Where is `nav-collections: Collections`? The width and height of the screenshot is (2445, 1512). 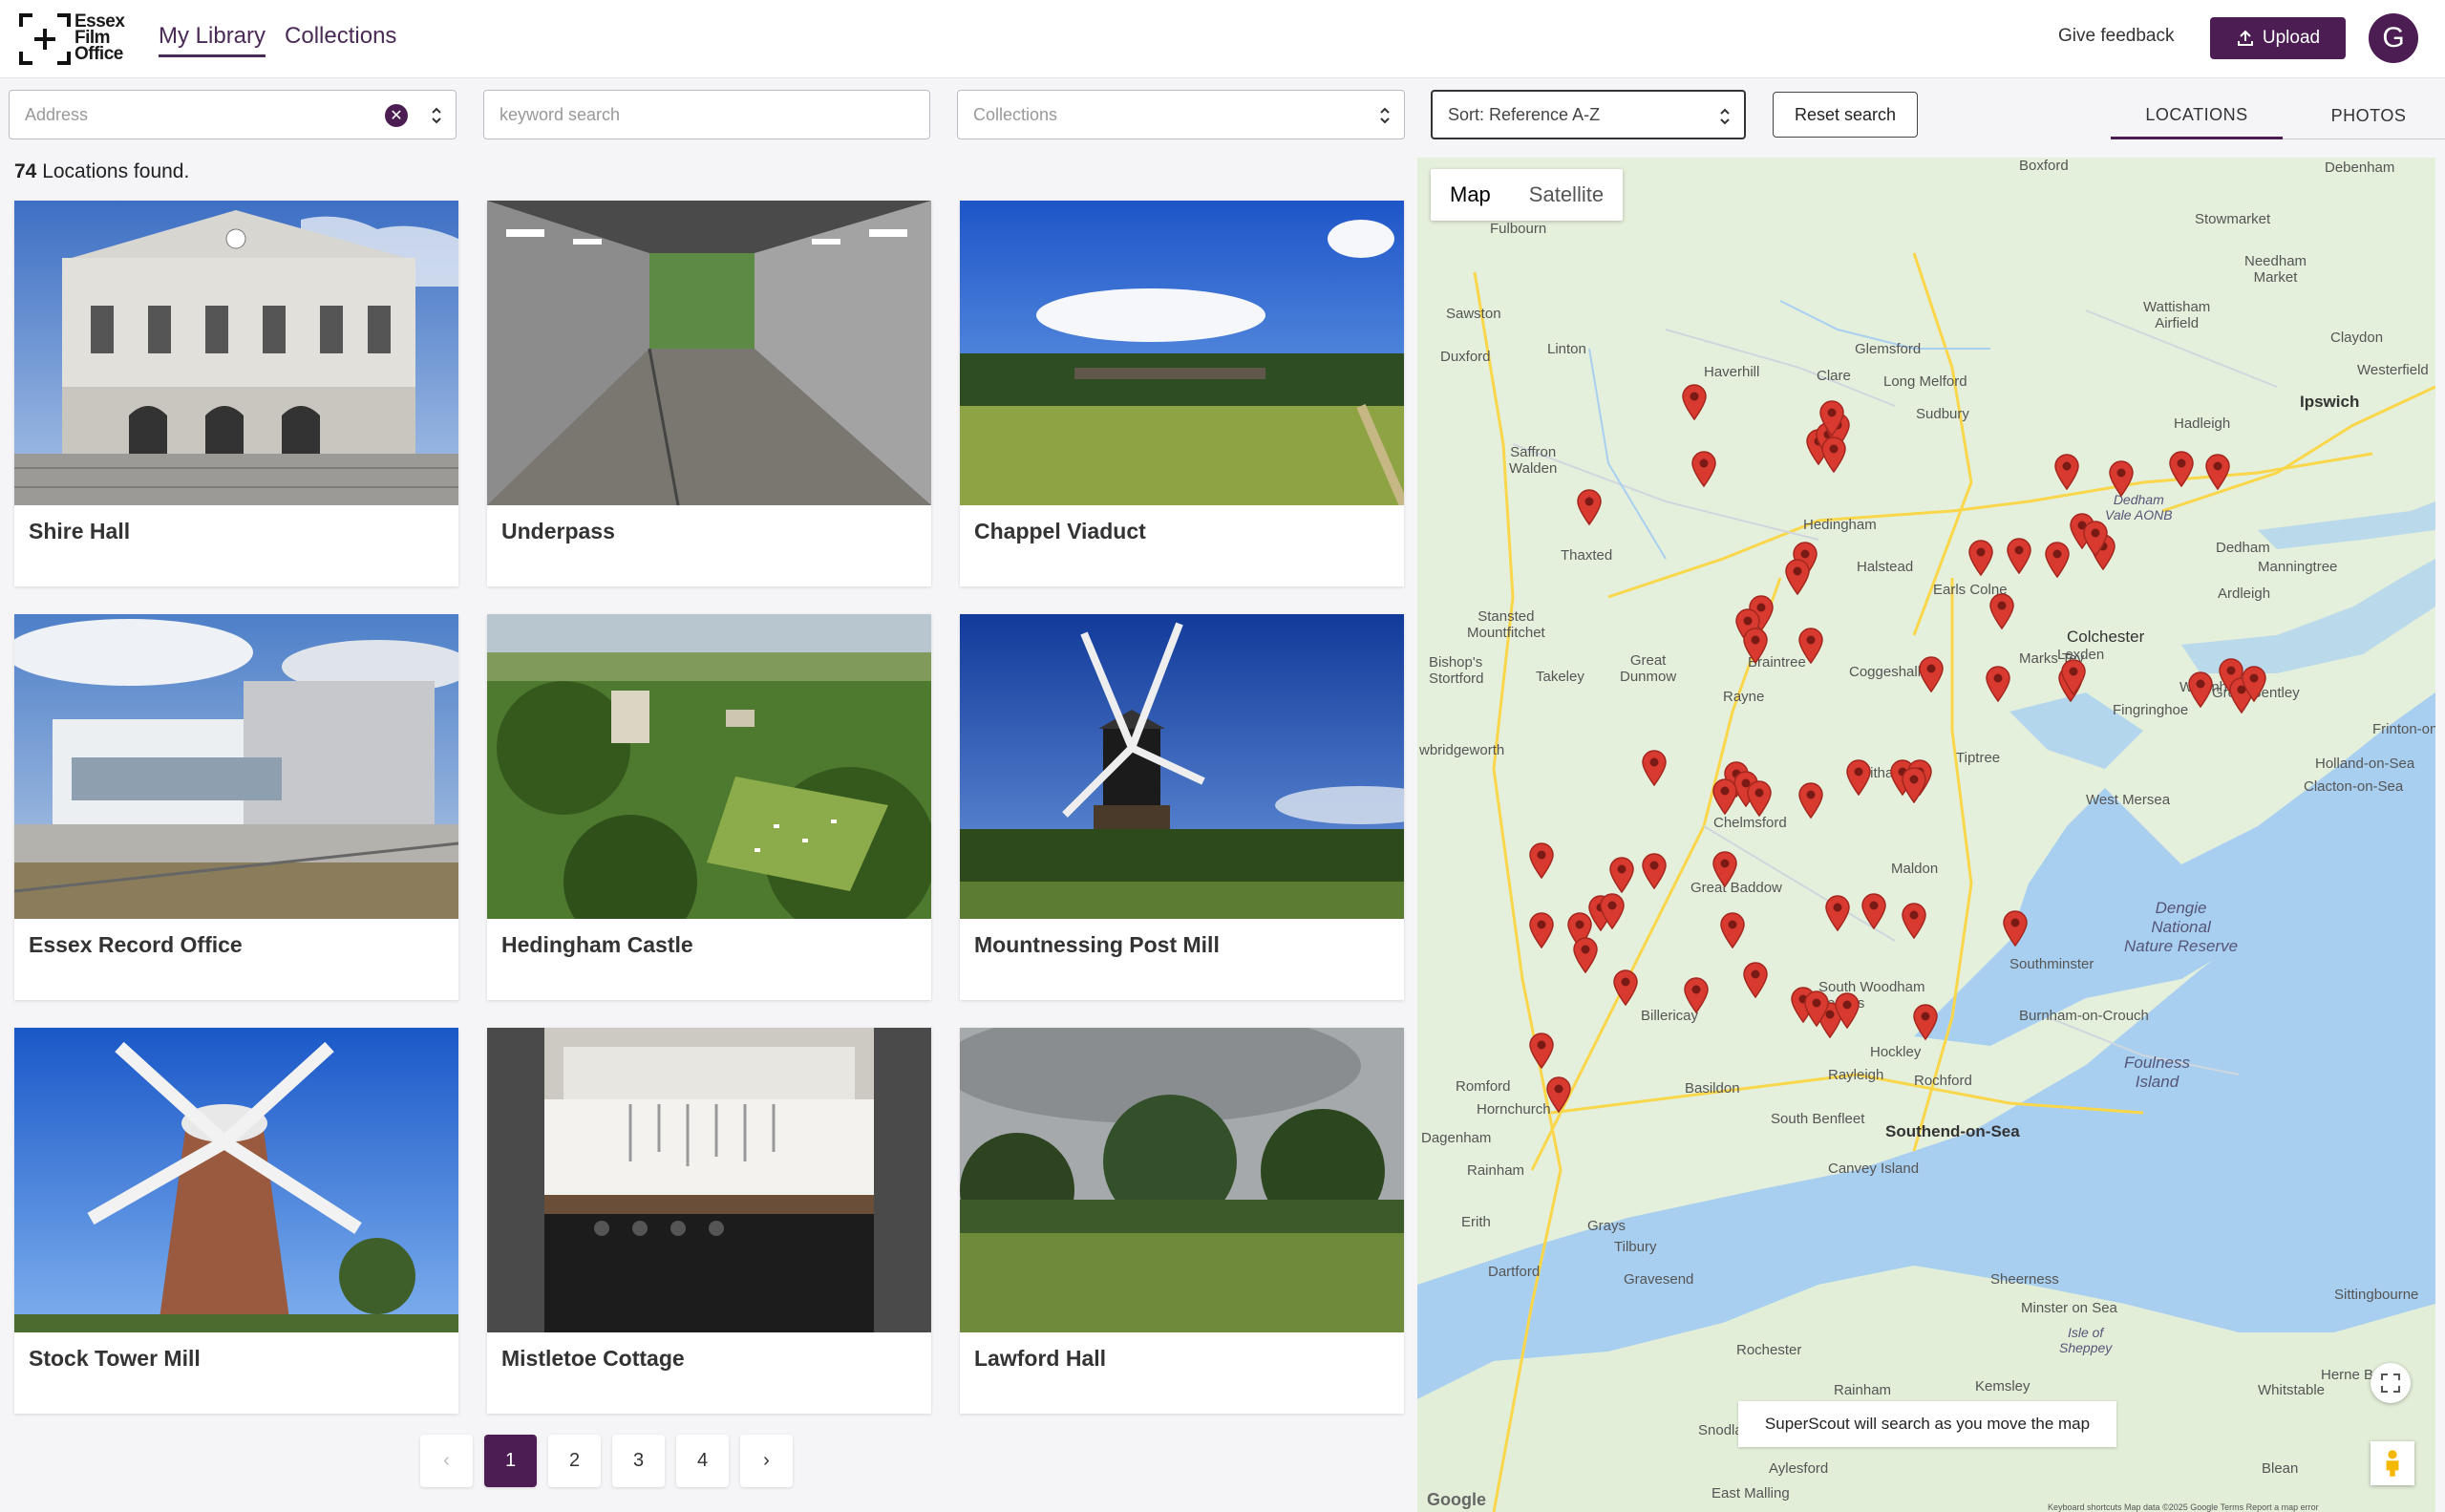
nav-collections: Collections is located at coordinates (341, 40).